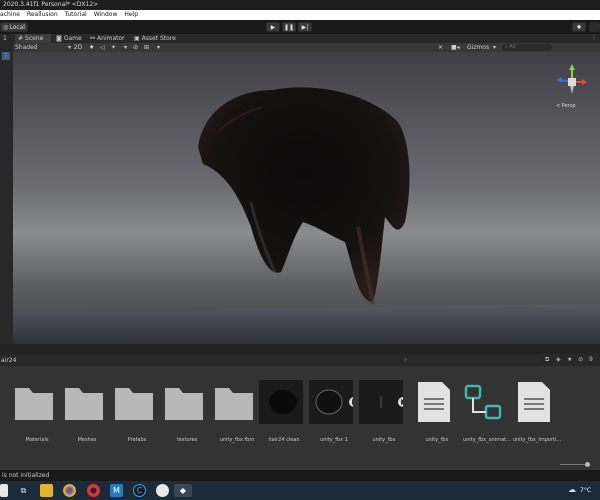  I want to click on asset-model-hair24-clean: hair24 clean, so click(284, 415).